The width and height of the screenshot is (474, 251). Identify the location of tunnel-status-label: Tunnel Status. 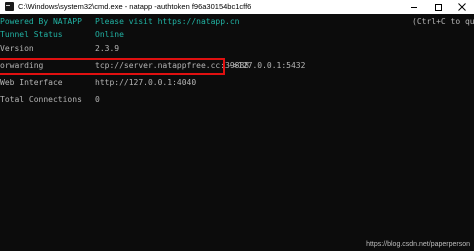
(31, 34).